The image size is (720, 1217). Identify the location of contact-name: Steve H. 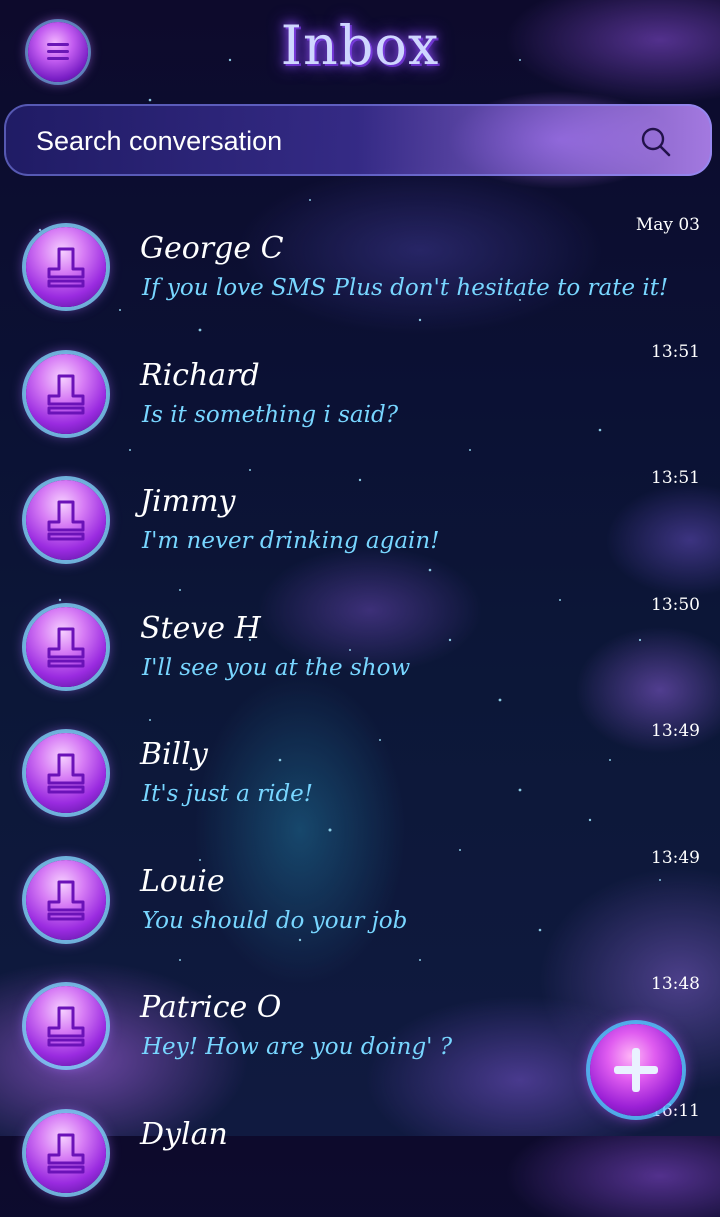
(200, 628).